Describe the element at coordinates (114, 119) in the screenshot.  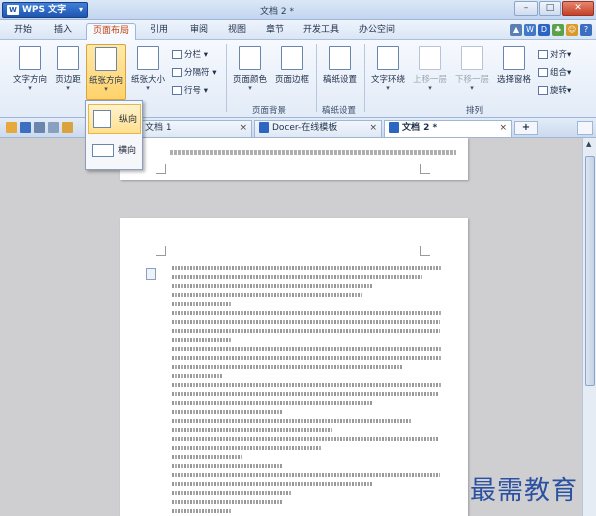
I see `menu-item-portrait: 纵向` at that location.